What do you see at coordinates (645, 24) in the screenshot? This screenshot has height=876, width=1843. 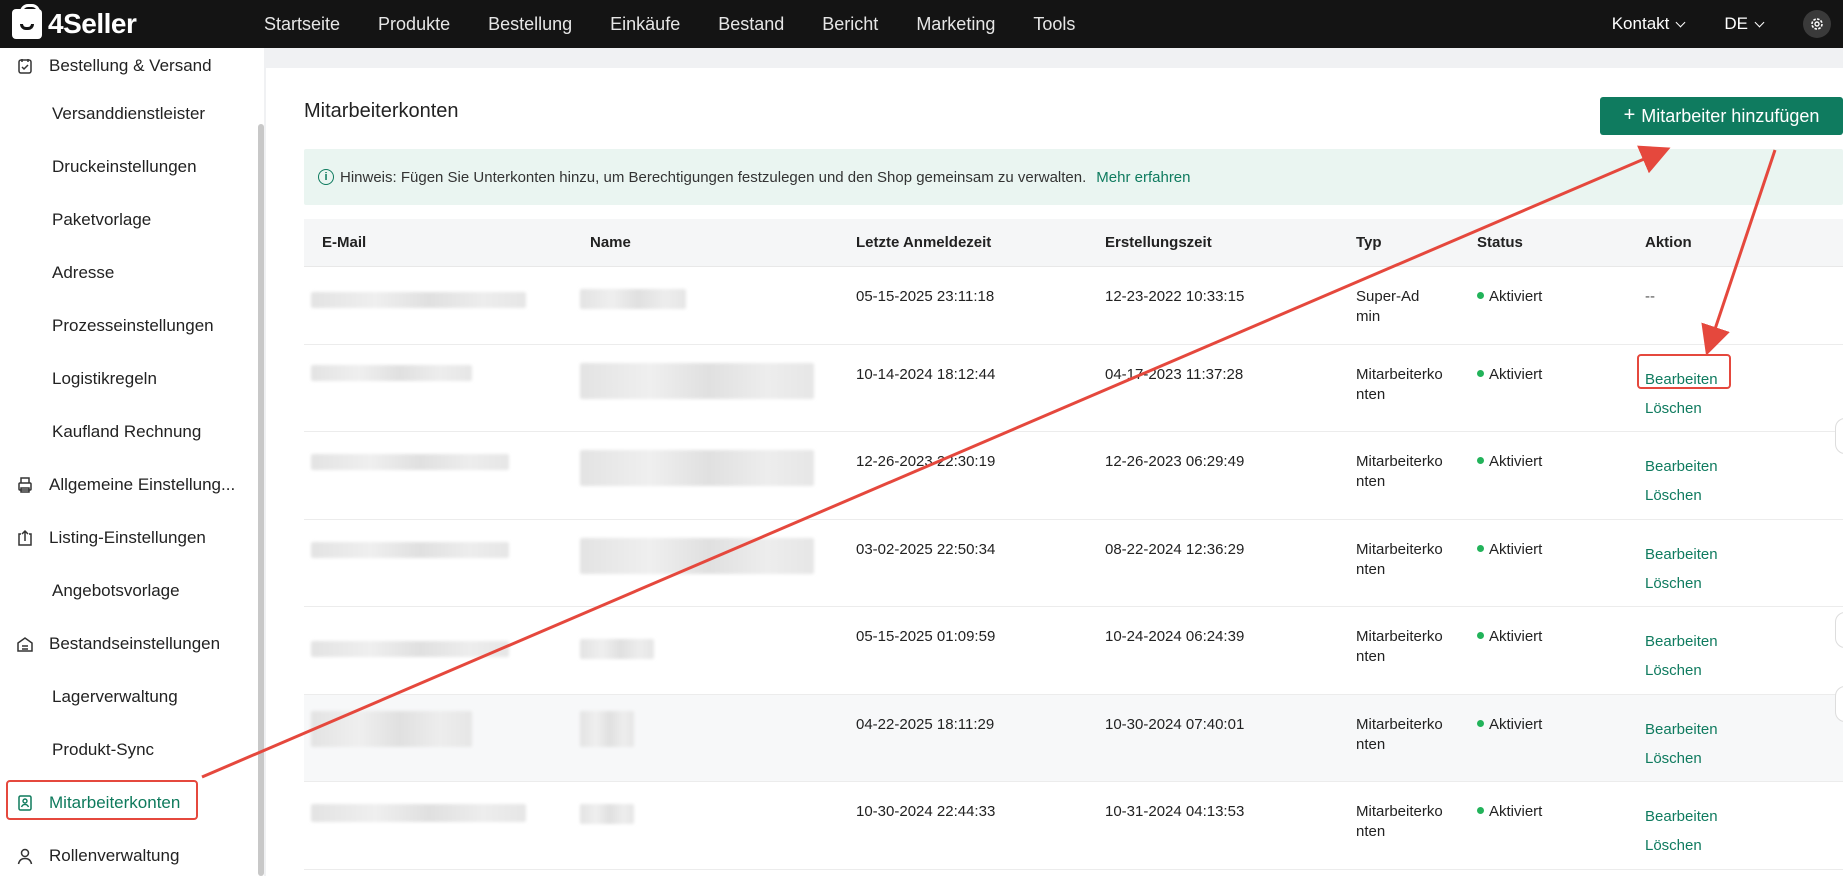 I see `nav-einkaeufe: Einkäufe` at bounding box center [645, 24].